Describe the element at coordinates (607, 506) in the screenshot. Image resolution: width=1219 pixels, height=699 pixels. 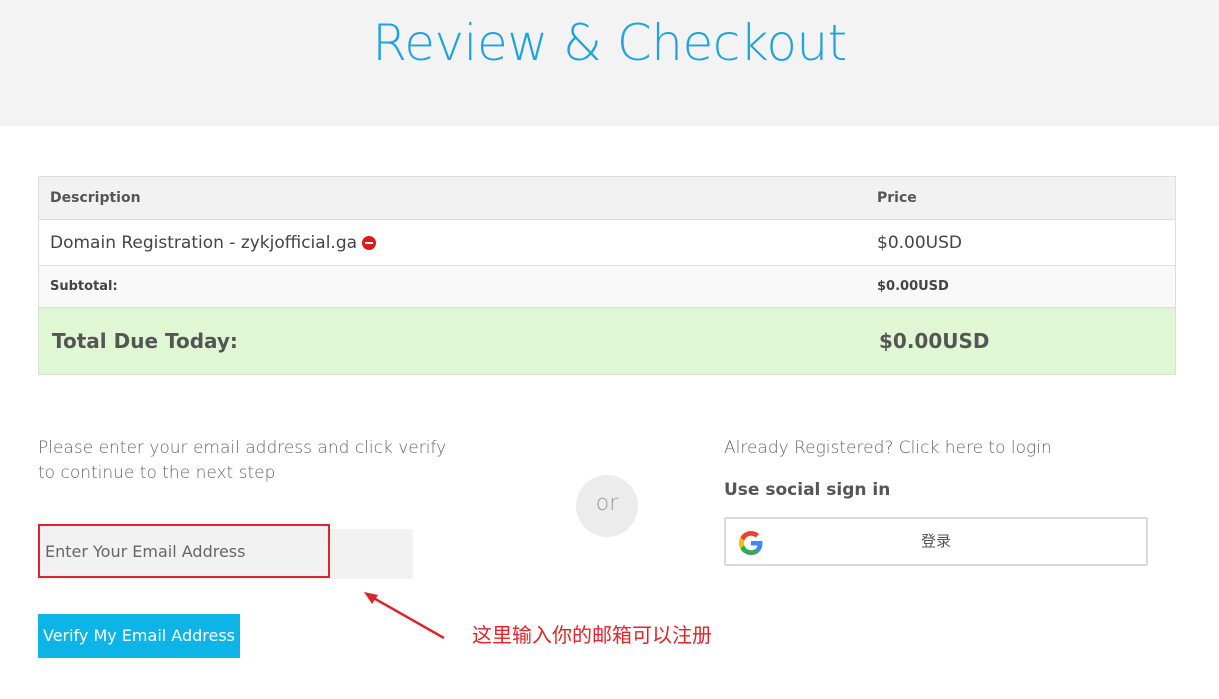
I see `or-divider: or` at that location.